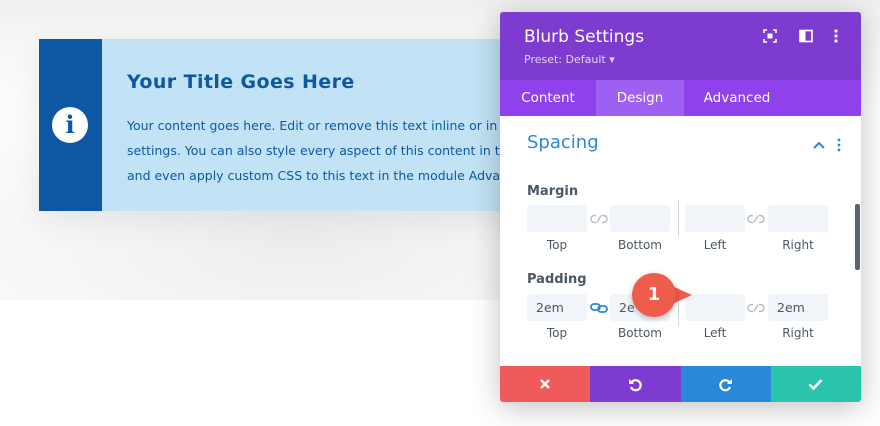 This screenshot has height=426, width=880. I want to click on undo-button, so click(635, 384).